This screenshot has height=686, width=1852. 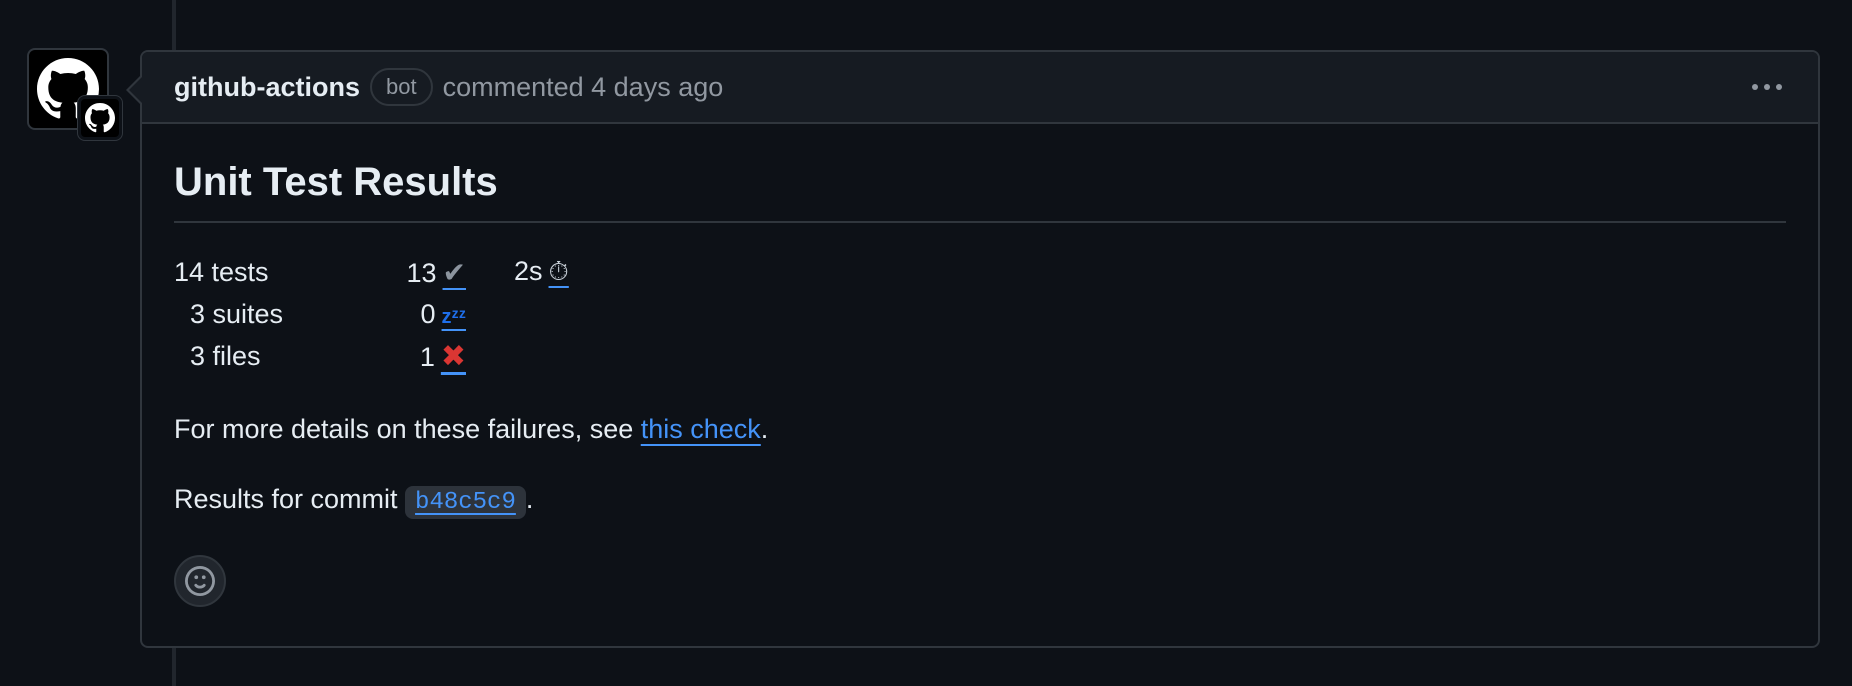 What do you see at coordinates (465, 502) in the screenshot?
I see `commit-sha-link: b48c5c9` at bounding box center [465, 502].